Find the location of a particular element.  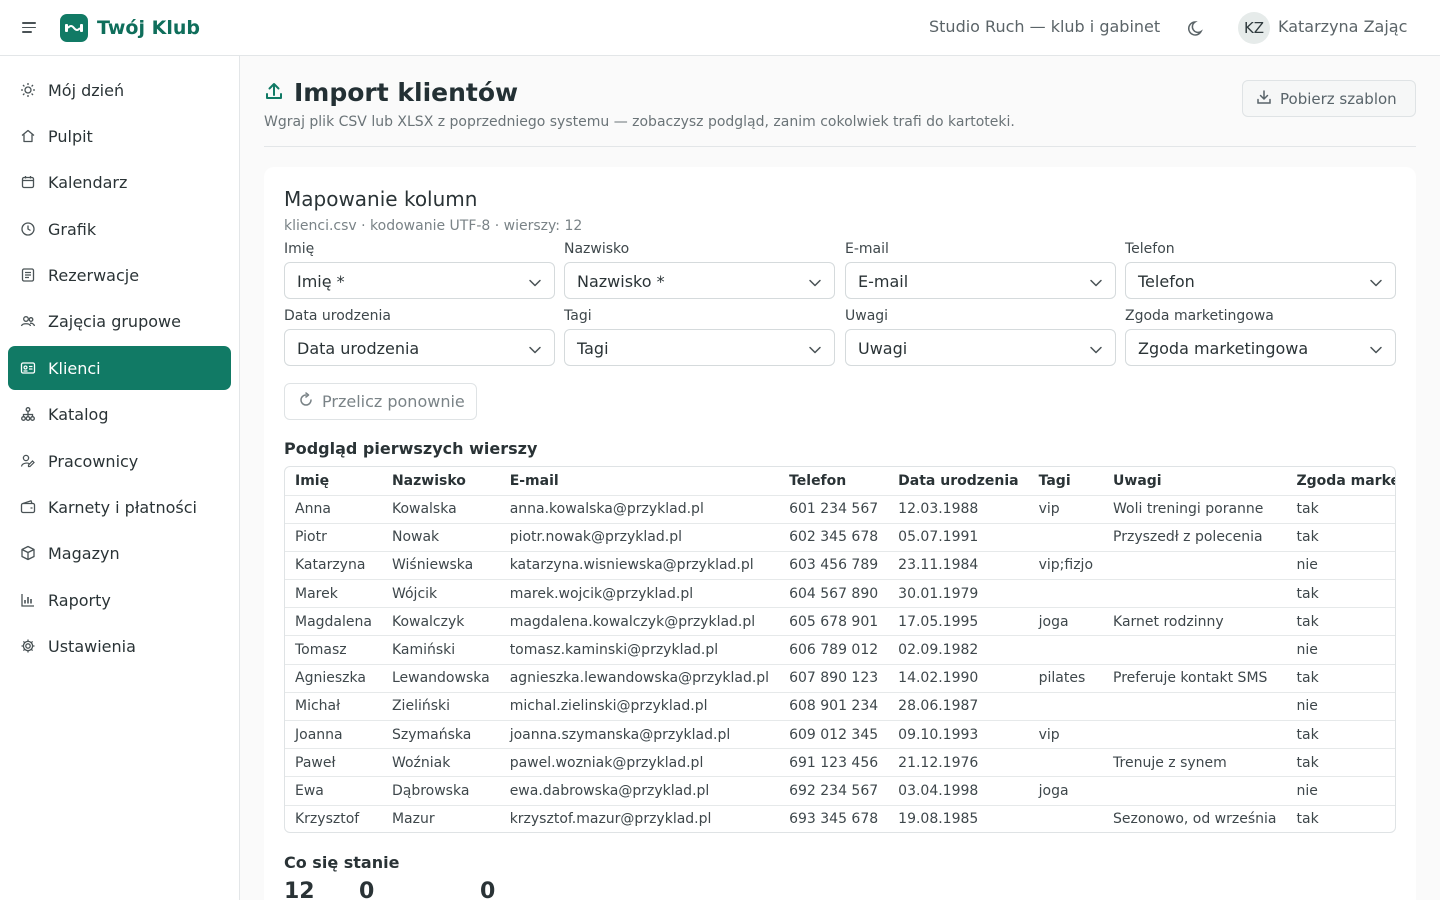

sidebar-item-klienci: Klienci is located at coordinates (119, 368).